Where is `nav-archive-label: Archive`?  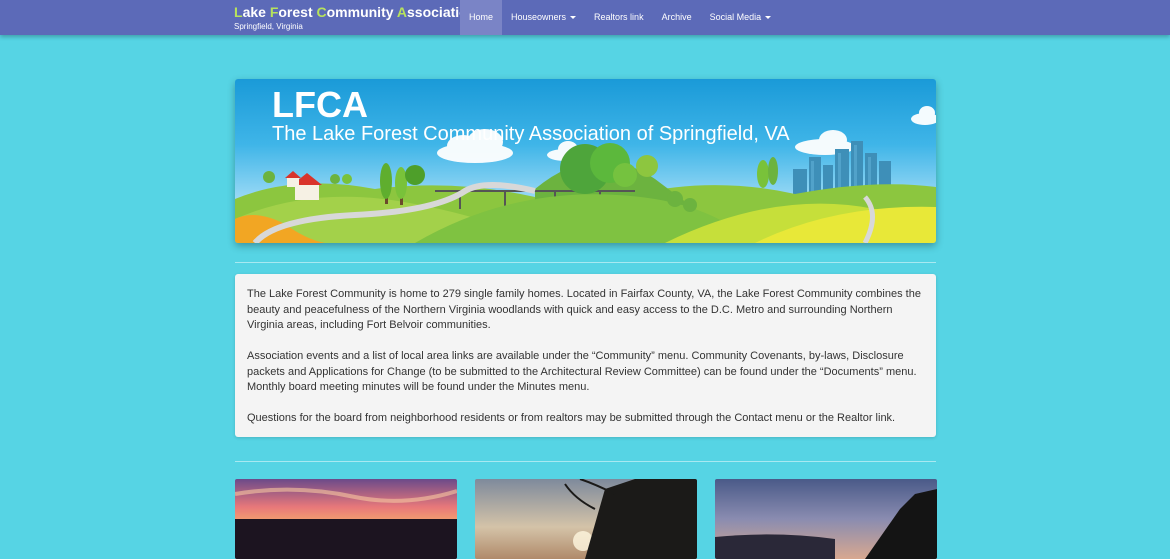 nav-archive-label: Archive is located at coordinates (676, 17).